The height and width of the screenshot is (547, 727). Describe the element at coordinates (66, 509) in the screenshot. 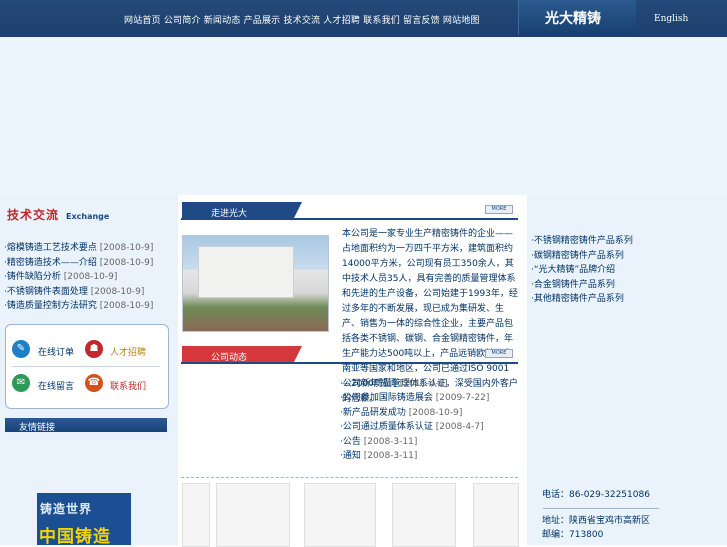

I see `friend-link-top-text: 铸造世界` at that location.